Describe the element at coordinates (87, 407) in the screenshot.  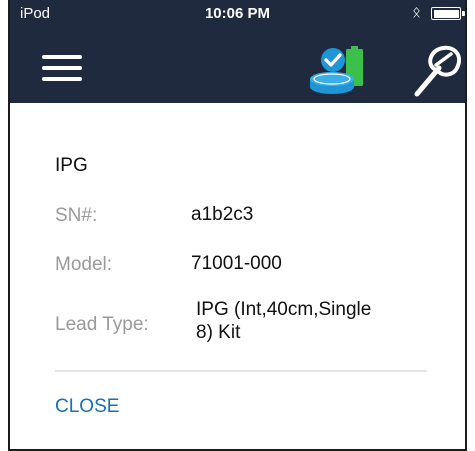
I see `close-button: CLOSE` at that location.